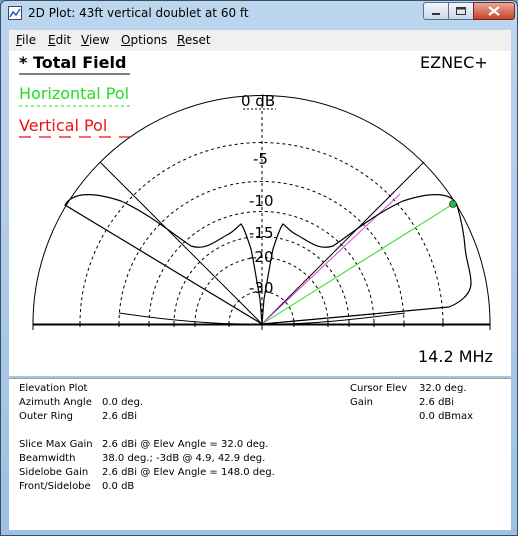  Describe the element at coordinates (53, 388) in the screenshot. I see `info-label-elevation-plot: Elevation Plot` at that location.